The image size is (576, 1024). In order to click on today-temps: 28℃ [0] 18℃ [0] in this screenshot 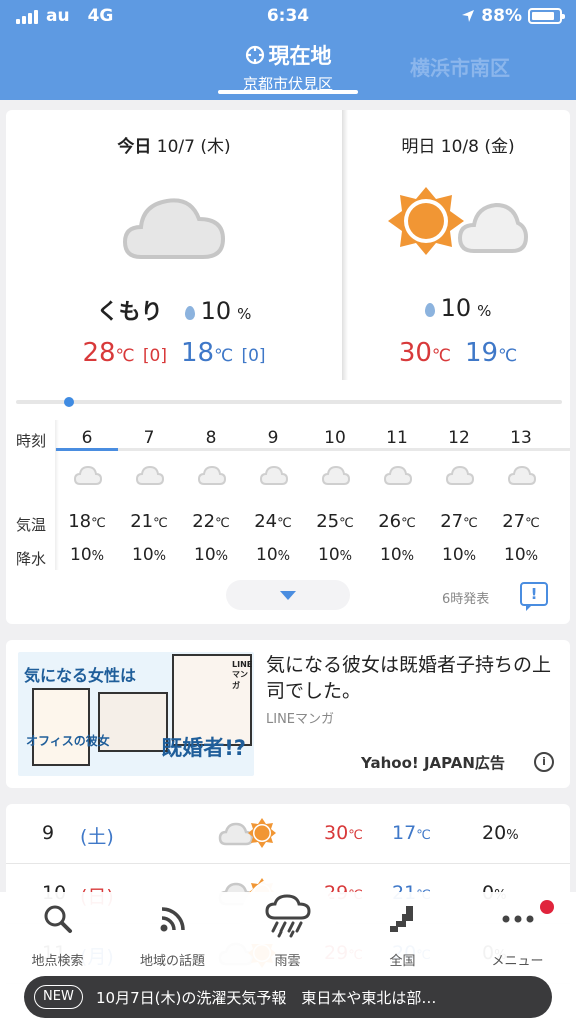, I will do `click(174, 353)`.